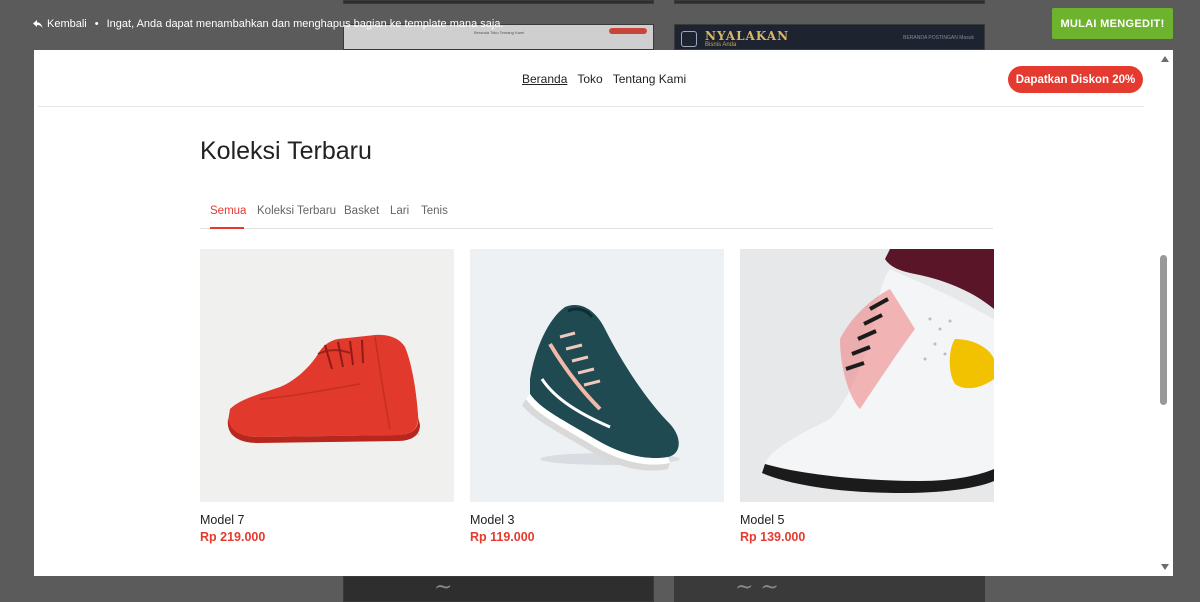 The height and width of the screenshot is (602, 1200). Describe the element at coordinates (498, 588) in the screenshot. I see `bg-thumbnail-bottom-left: ~` at that location.